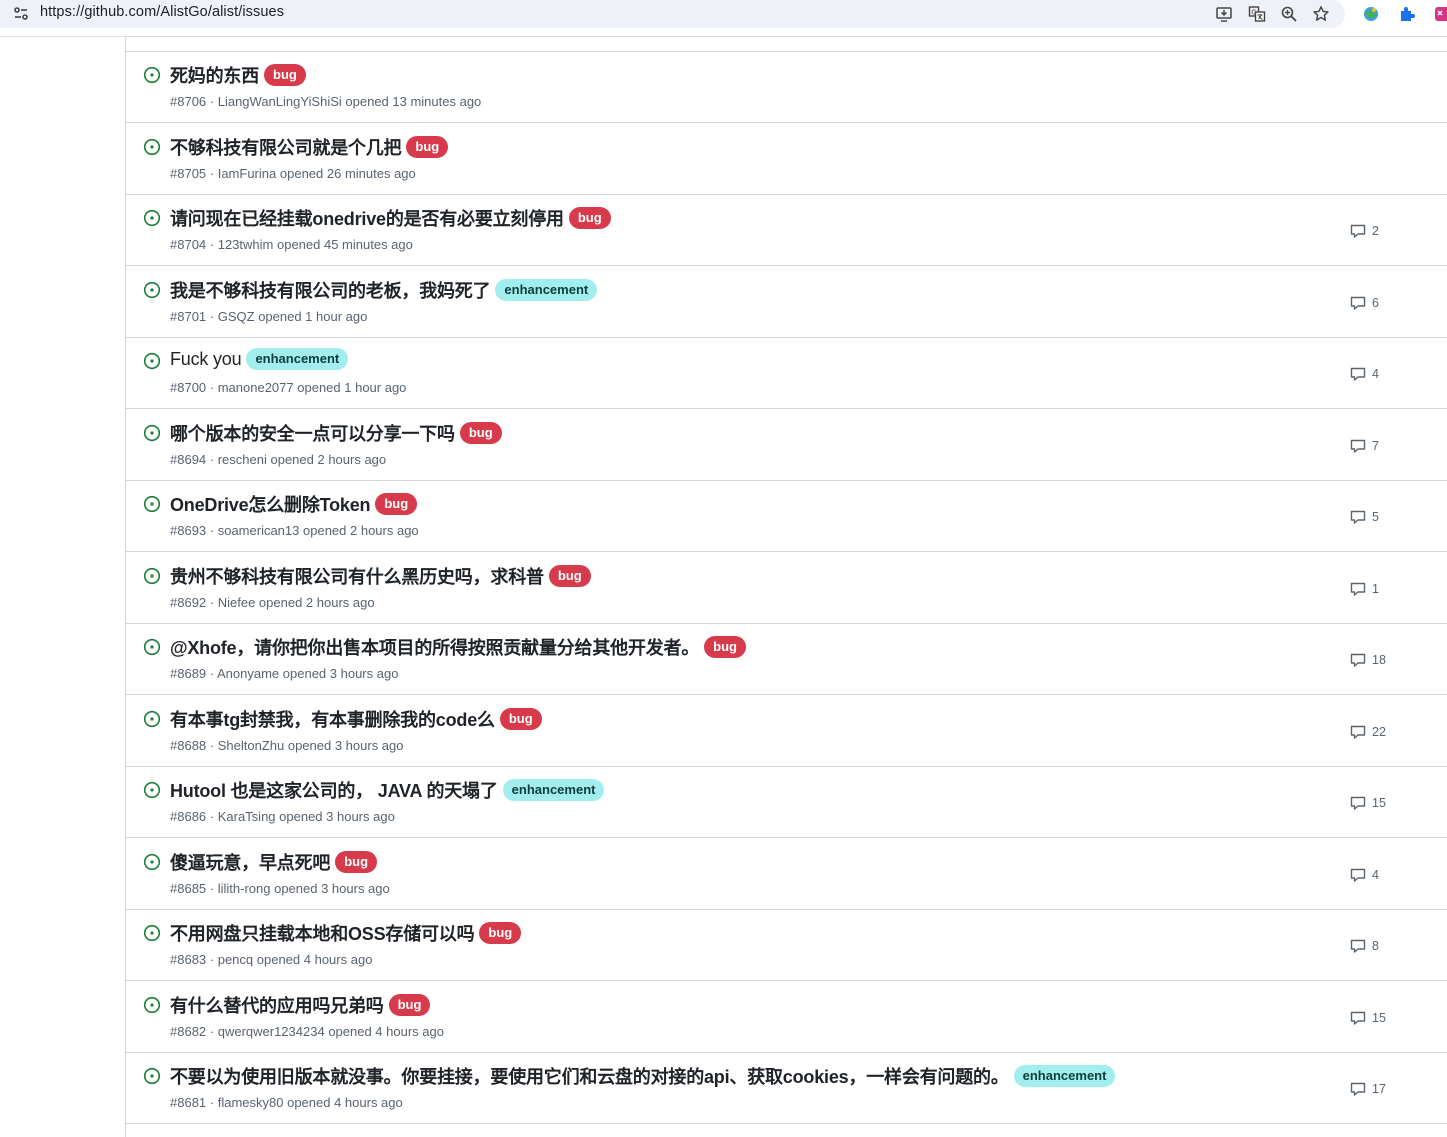 This screenshot has height=1137, width=1447. I want to click on issue-title-link: 贵州不够科技有限公司有什么黑历史吗，求科普, so click(357, 576).